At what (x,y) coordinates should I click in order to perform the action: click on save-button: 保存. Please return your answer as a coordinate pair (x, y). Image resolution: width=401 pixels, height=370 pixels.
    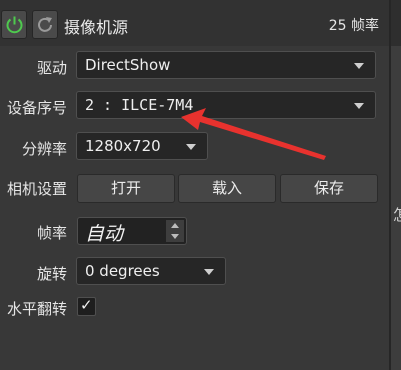
    Looking at the image, I should click on (329, 188).